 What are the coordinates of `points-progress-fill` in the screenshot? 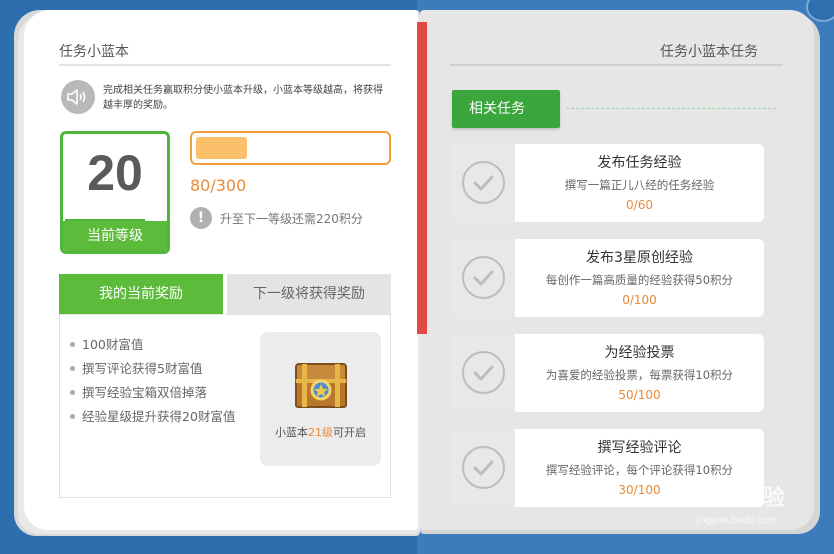 It's located at (222, 148).